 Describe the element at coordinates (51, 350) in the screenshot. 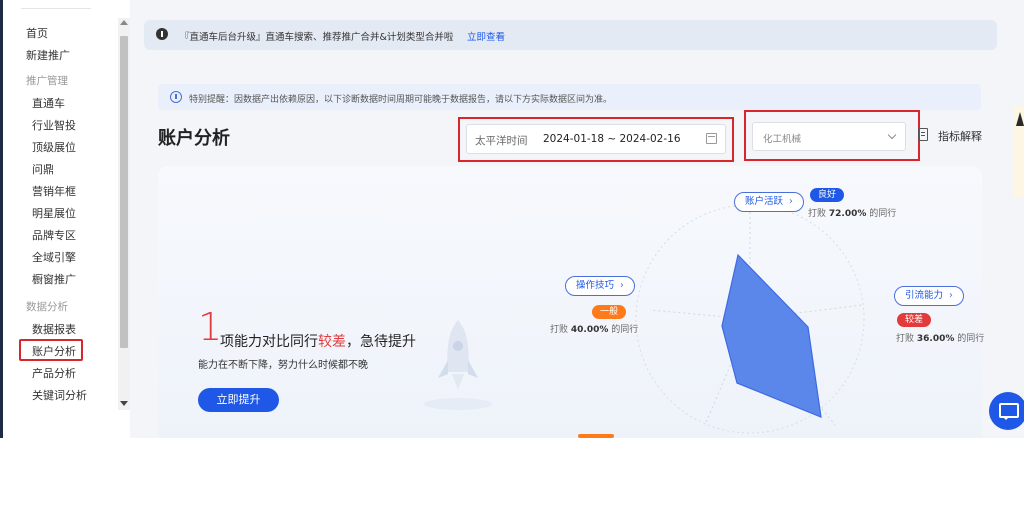

I see `active-item-highlight` at that location.